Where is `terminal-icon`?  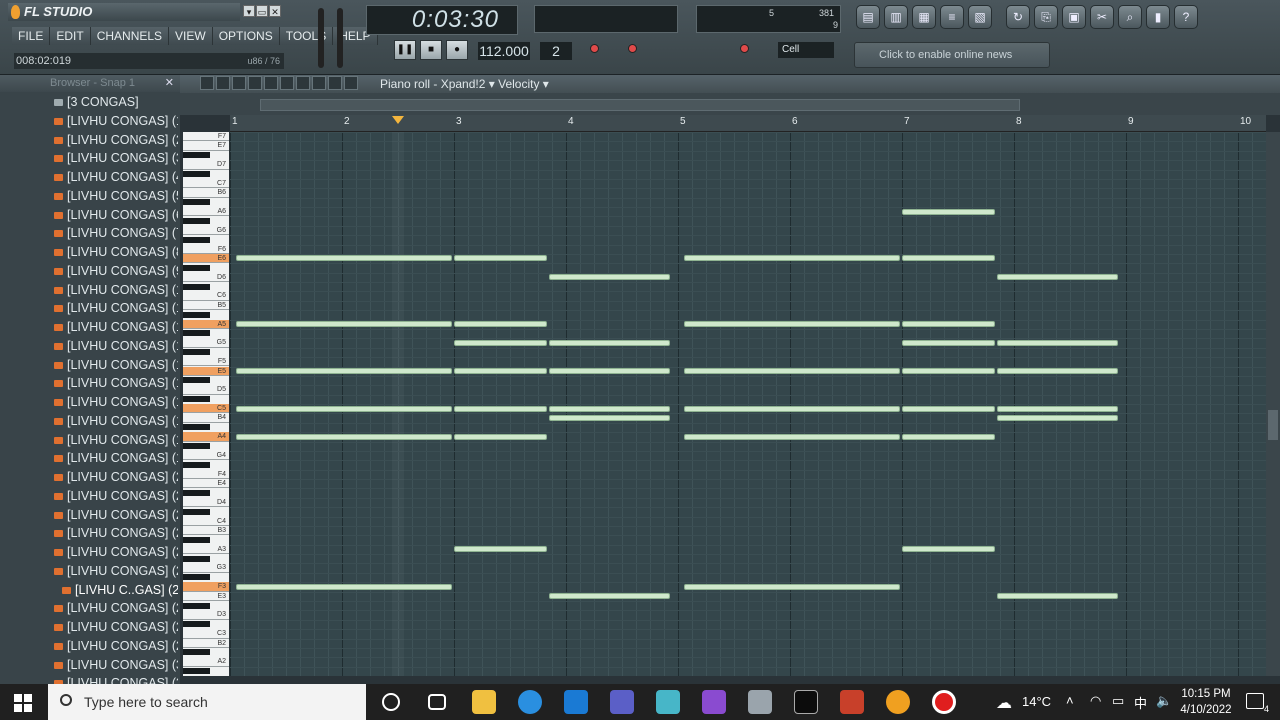 terminal-icon is located at coordinates (806, 702).